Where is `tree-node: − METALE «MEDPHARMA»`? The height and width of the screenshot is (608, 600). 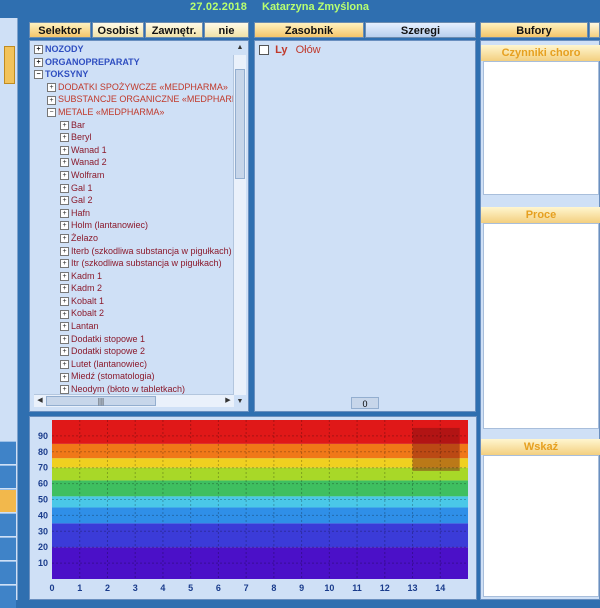 tree-node: − METALE «MEDPHARMA» is located at coordinates (137, 112).